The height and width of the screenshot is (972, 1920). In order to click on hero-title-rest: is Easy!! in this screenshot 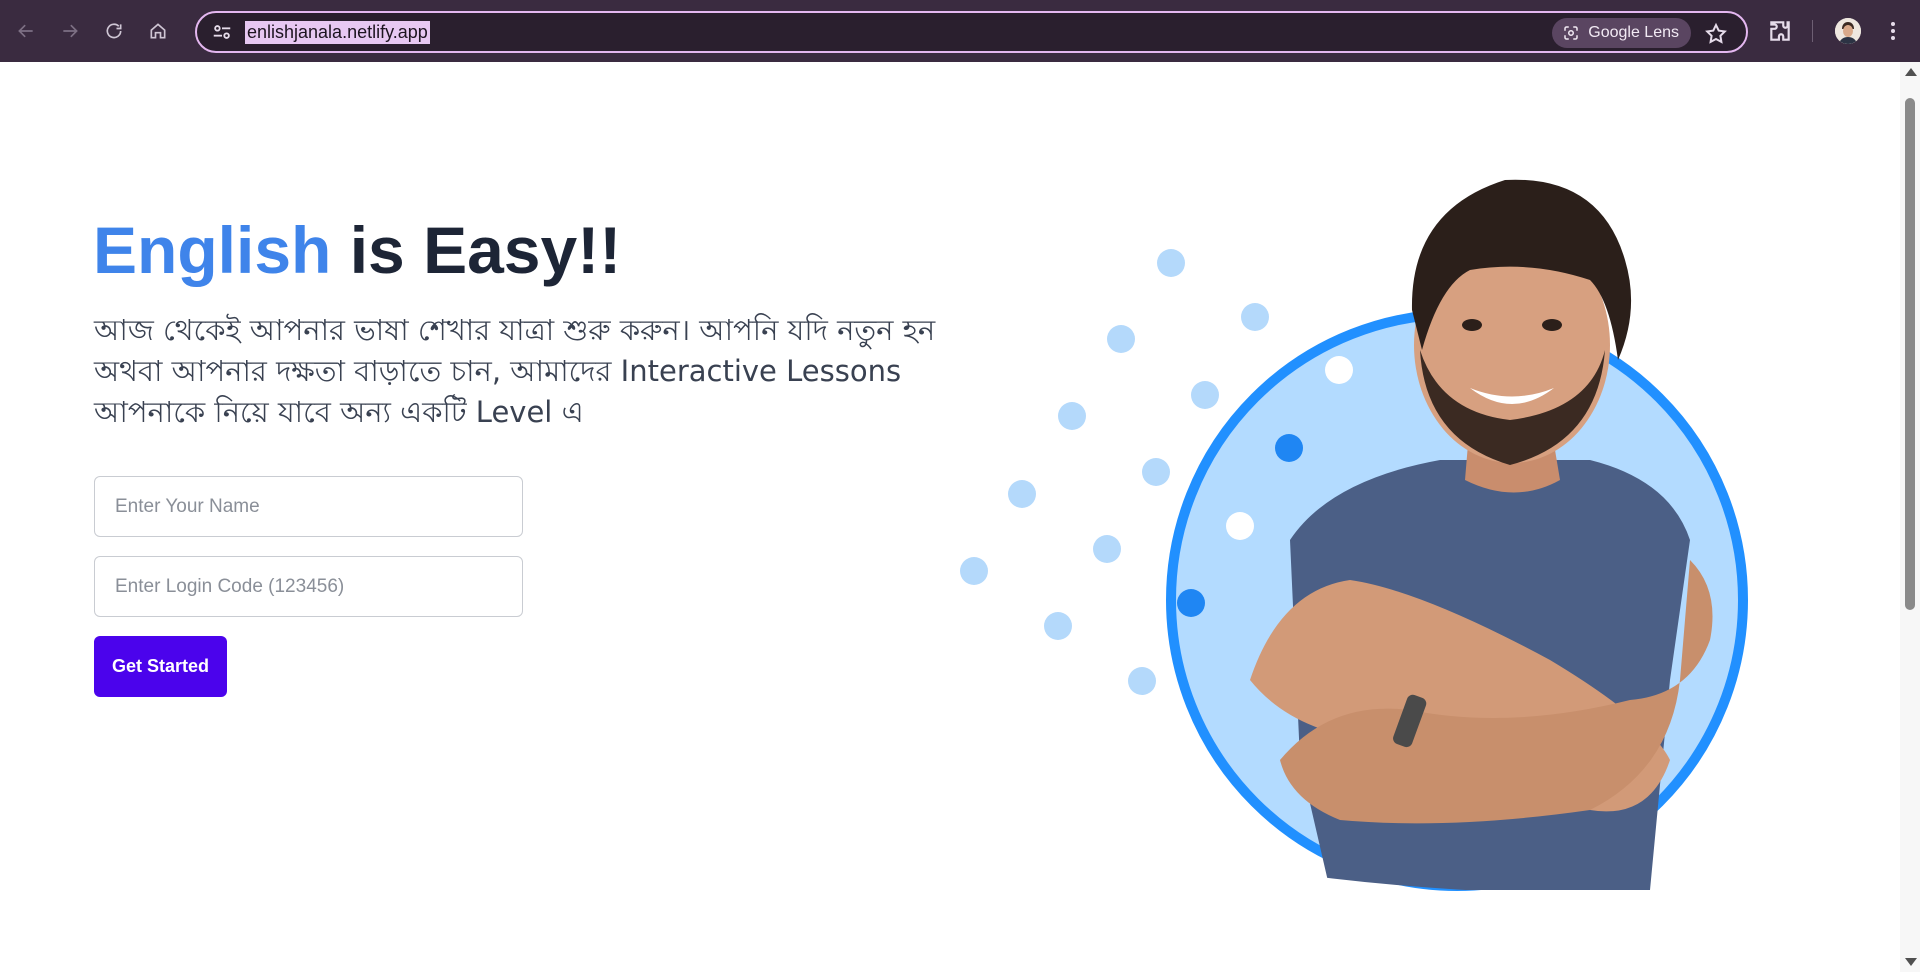, I will do `click(476, 250)`.